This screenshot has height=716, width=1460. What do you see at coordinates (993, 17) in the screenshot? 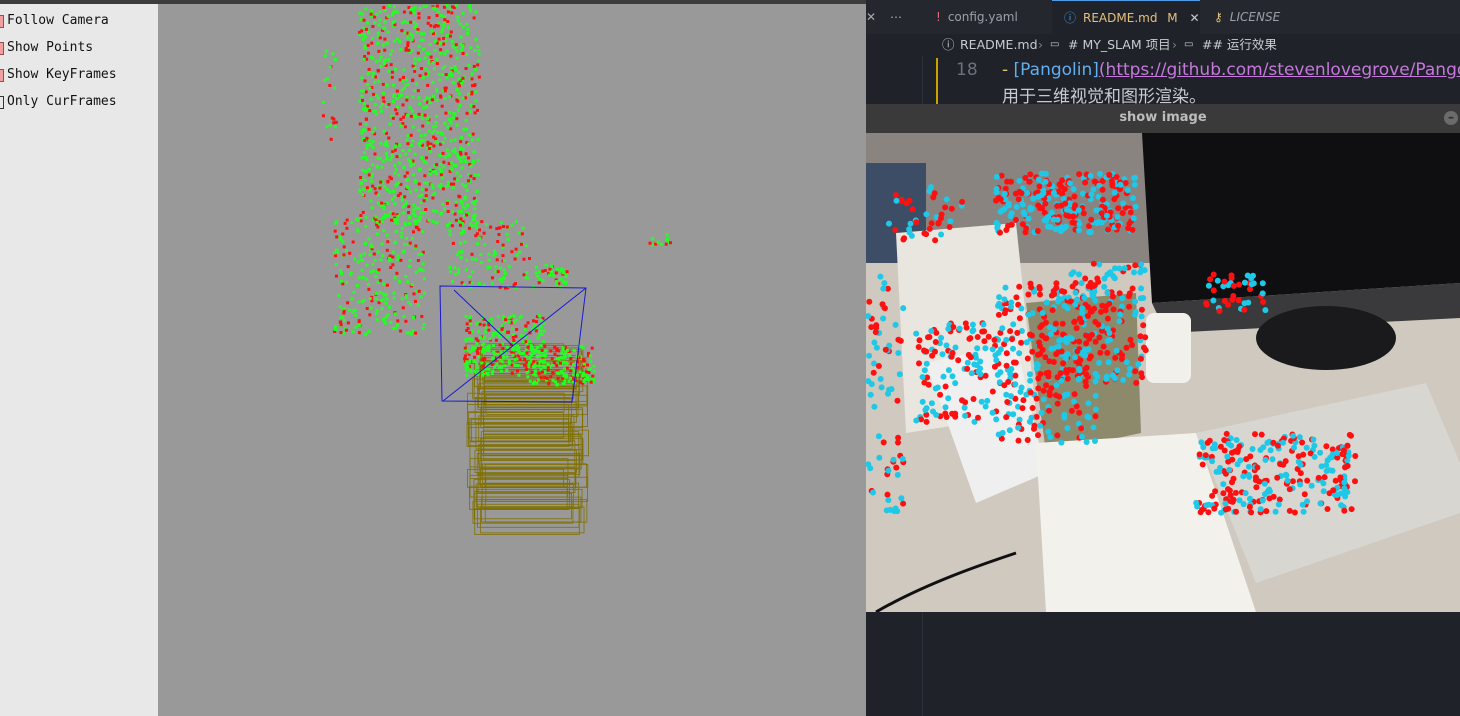
I see `tab-config-yaml: ! config.yaml` at bounding box center [993, 17].